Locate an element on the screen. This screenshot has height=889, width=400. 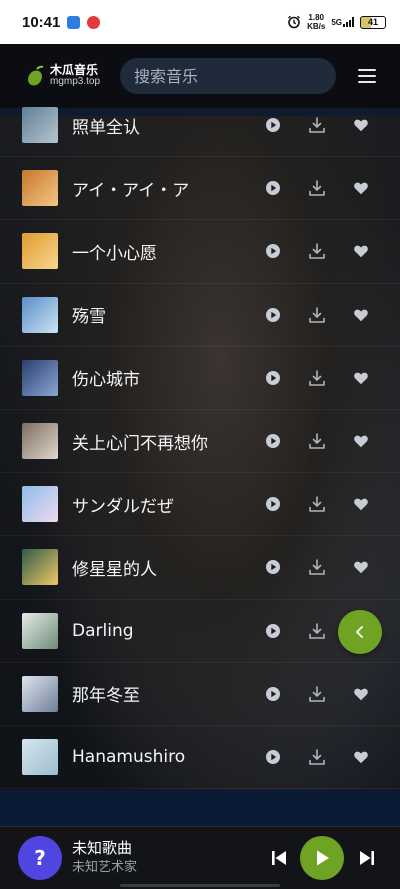
signal-indicator: 5G is located at coordinates (342, 22).